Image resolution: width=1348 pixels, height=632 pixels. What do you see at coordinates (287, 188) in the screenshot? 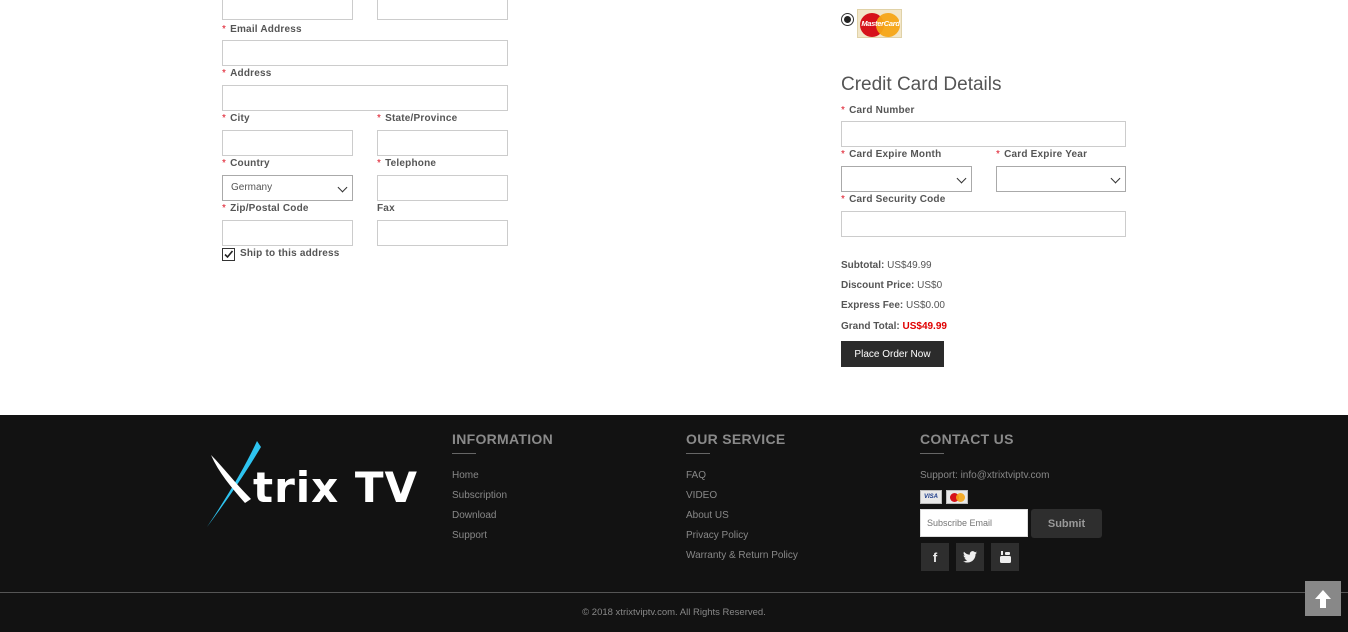
I see `country-select: Germany` at bounding box center [287, 188].